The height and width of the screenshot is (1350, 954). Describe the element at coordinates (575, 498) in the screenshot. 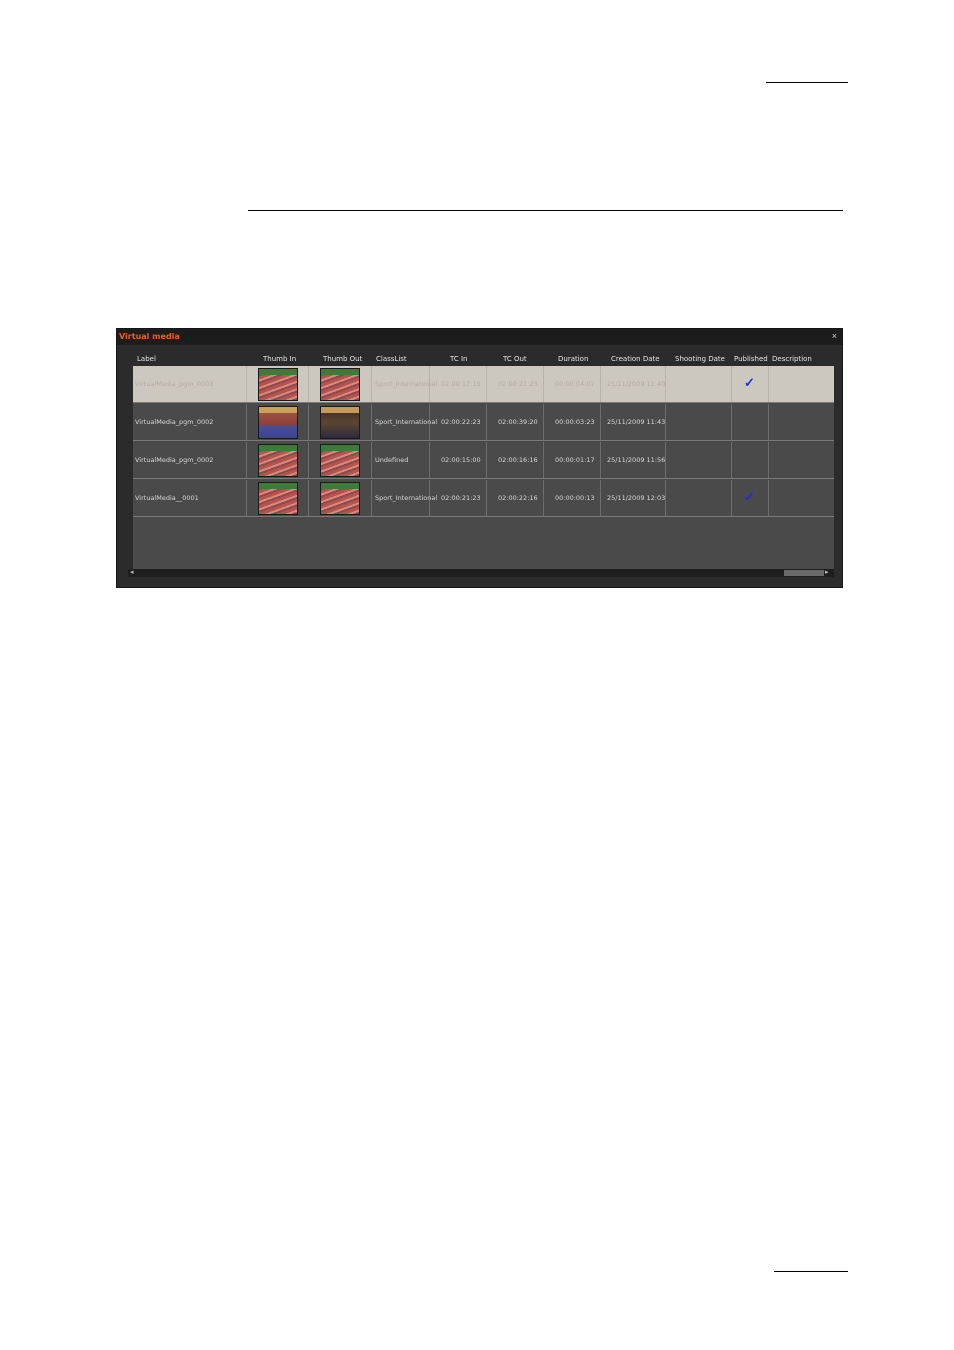

I see `duration-cell: 00:00:00:13` at that location.